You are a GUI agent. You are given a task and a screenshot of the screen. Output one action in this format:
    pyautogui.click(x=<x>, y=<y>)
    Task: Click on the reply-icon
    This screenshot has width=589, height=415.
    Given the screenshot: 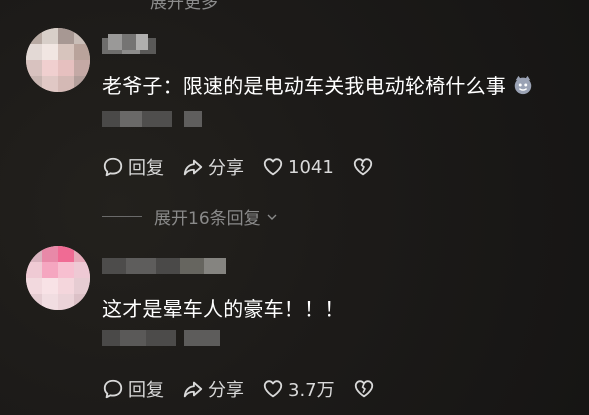 What is the action you would take?
    pyautogui.click(x=113, y=389)
    